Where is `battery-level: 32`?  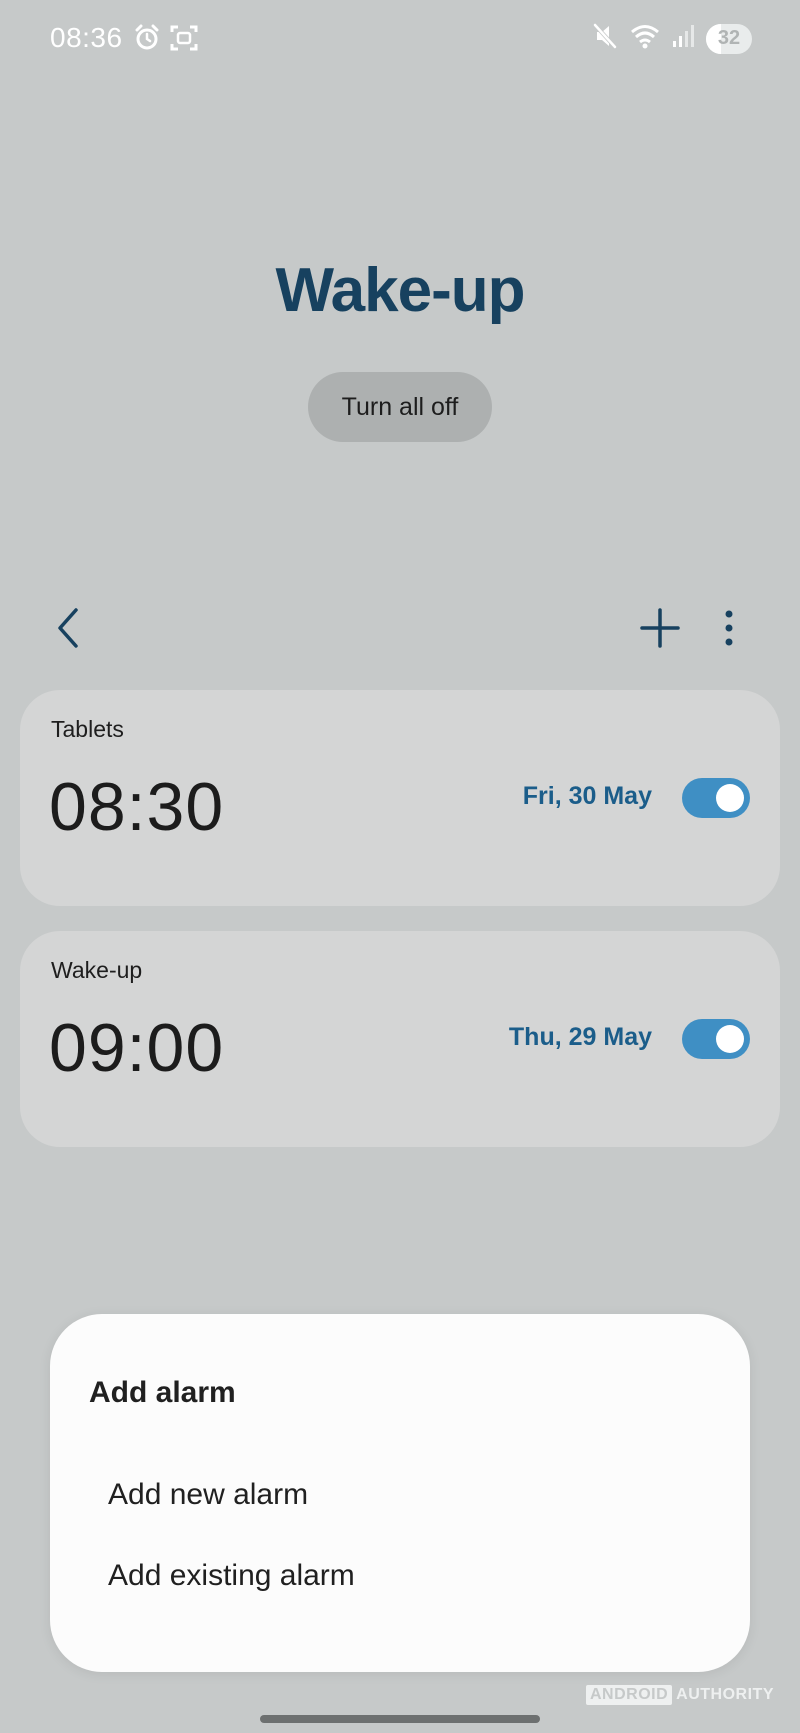
battery-level: 32 is located at coordinates (729, 38).